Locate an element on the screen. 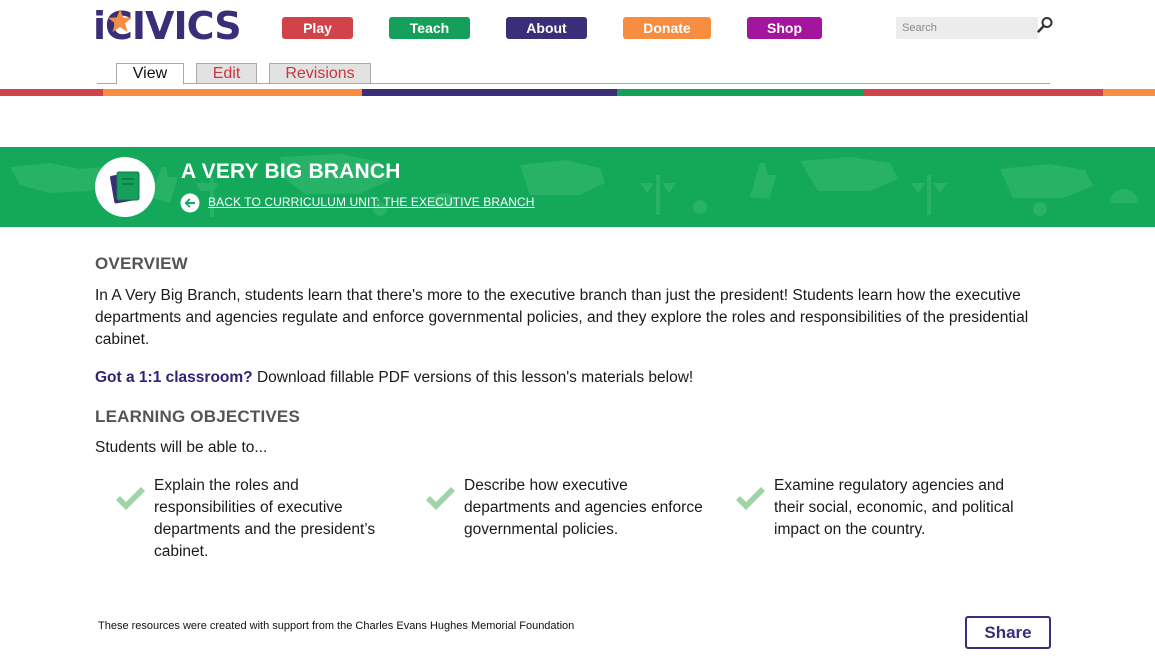 This screenshot has width=1155, height=668. search-input is located at coordinates (967, 28).